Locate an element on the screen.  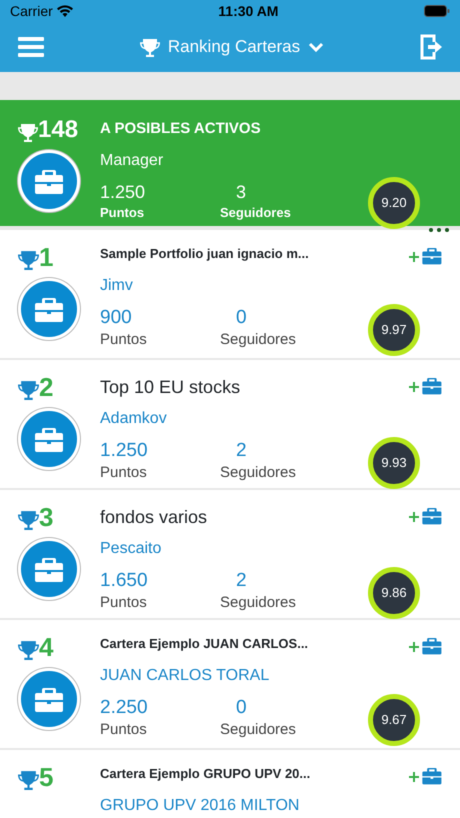
menu-icon is located at coordinates (31, 46).